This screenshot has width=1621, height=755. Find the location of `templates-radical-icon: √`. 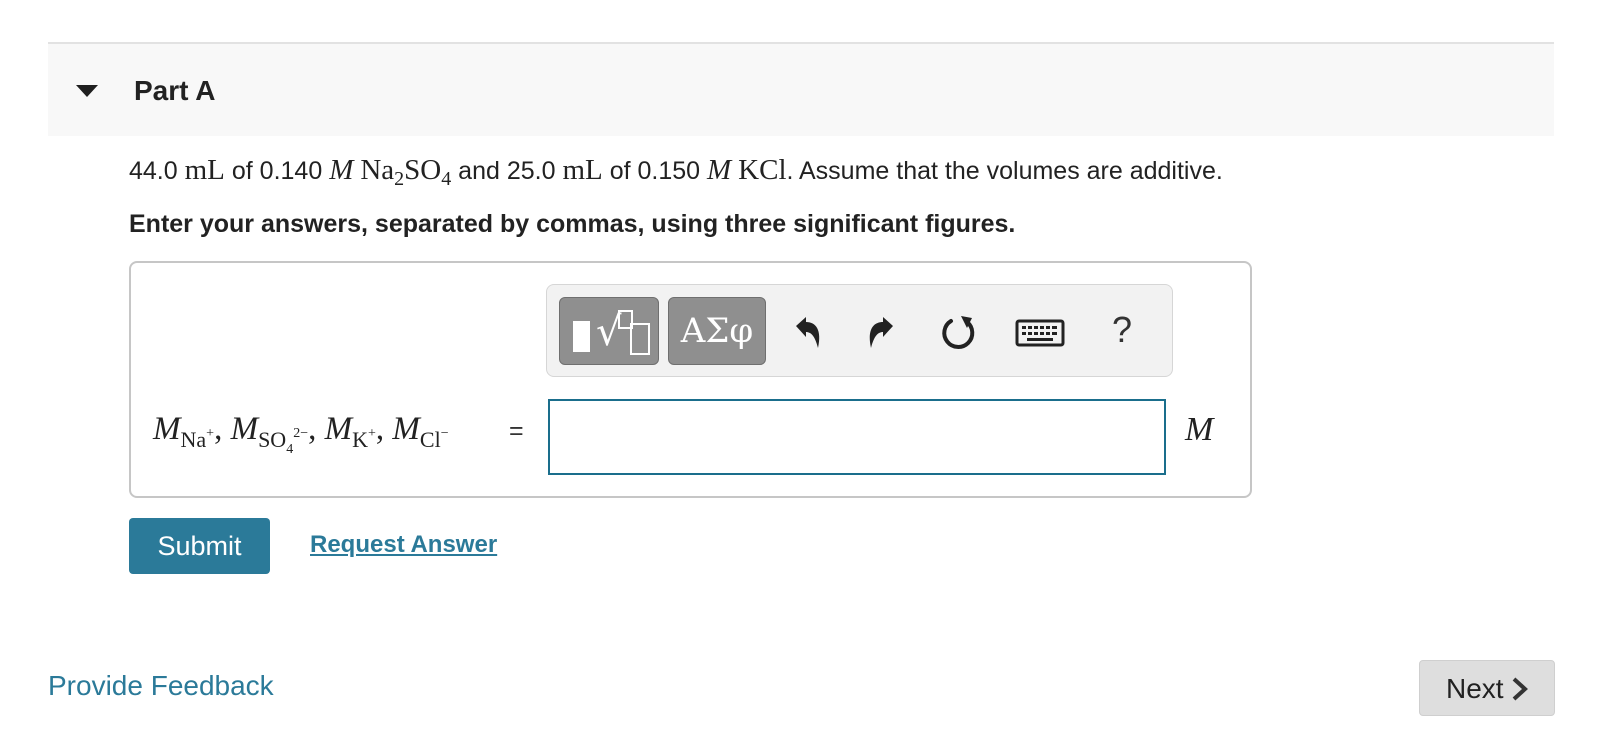

templates-radical-icon: √ is located at coordinates (609, 331).